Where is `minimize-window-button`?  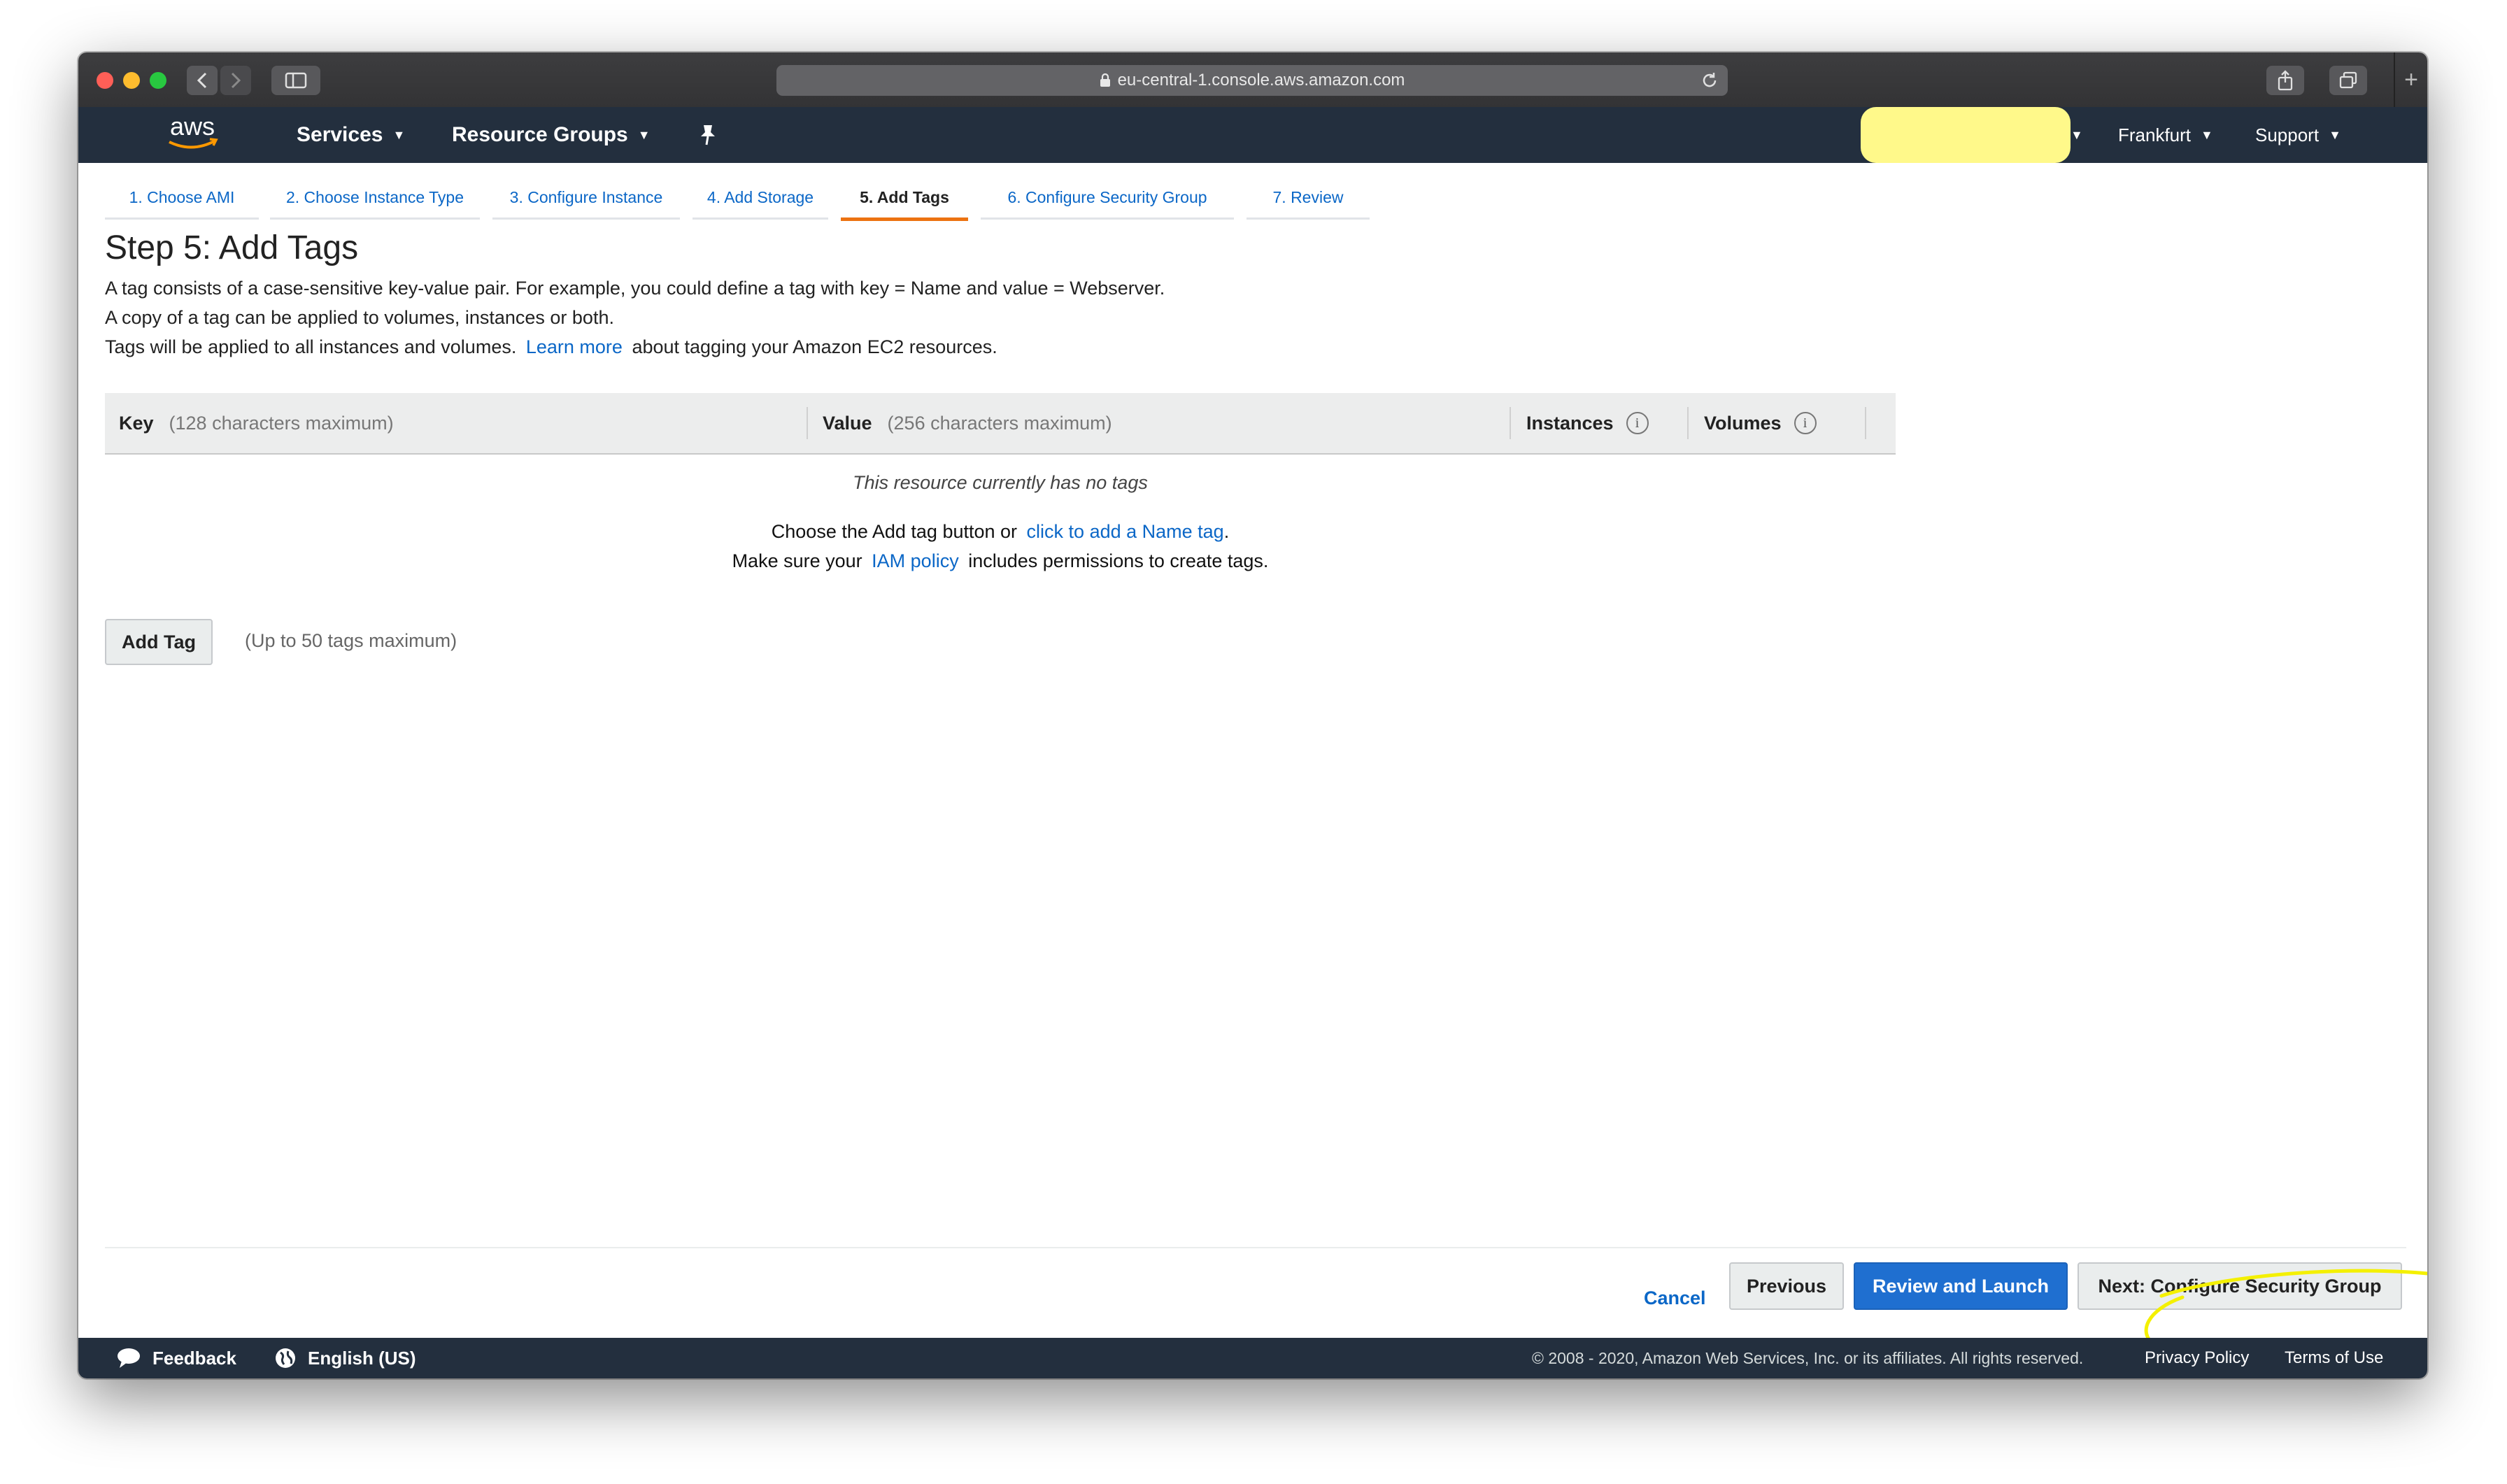 minimize-window-button is located at coordinates (131, 80).